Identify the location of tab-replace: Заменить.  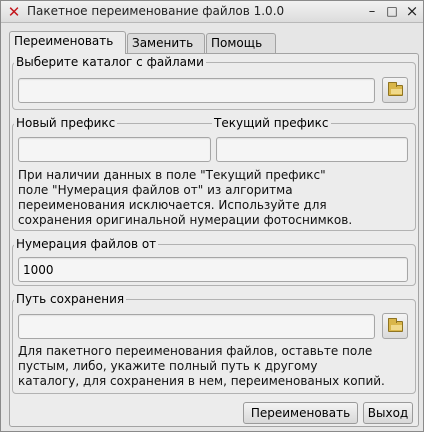
(166, 43).